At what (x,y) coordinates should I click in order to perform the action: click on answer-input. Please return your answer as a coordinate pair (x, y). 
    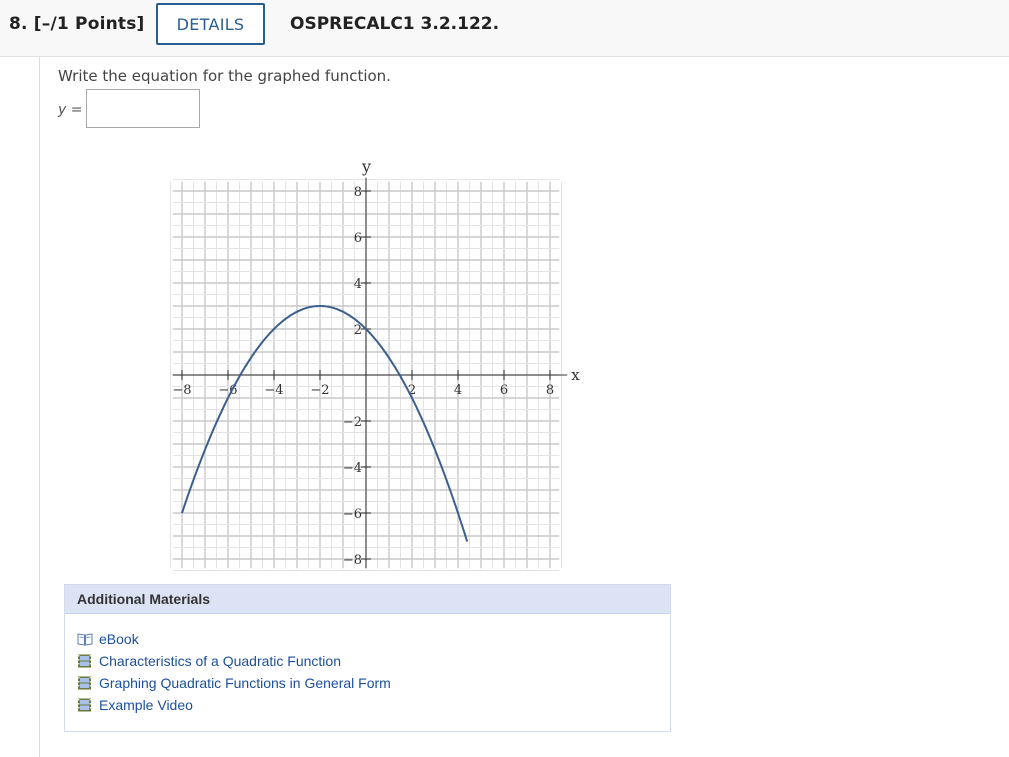
    Looking at the image, I should click on (143, 108).